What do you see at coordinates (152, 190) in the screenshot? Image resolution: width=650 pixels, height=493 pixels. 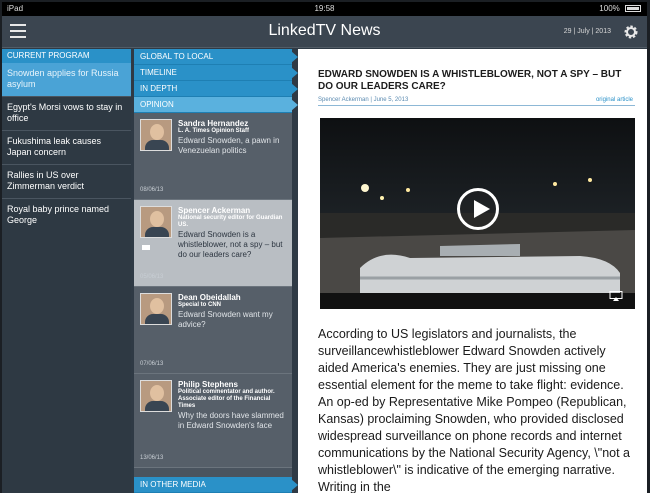 I see `opinion-date: 08/06/13` at bounding box center [152, 190].